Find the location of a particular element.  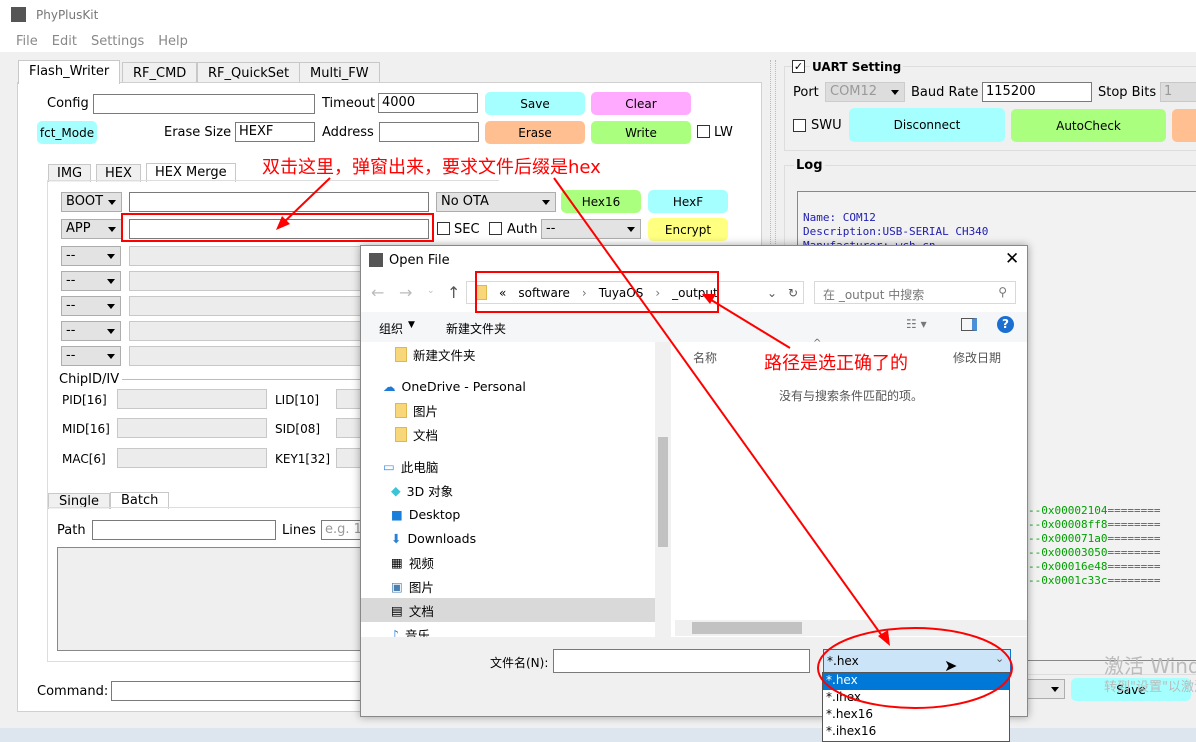

annotation-circle-filter is located at coordinates (915, 668).